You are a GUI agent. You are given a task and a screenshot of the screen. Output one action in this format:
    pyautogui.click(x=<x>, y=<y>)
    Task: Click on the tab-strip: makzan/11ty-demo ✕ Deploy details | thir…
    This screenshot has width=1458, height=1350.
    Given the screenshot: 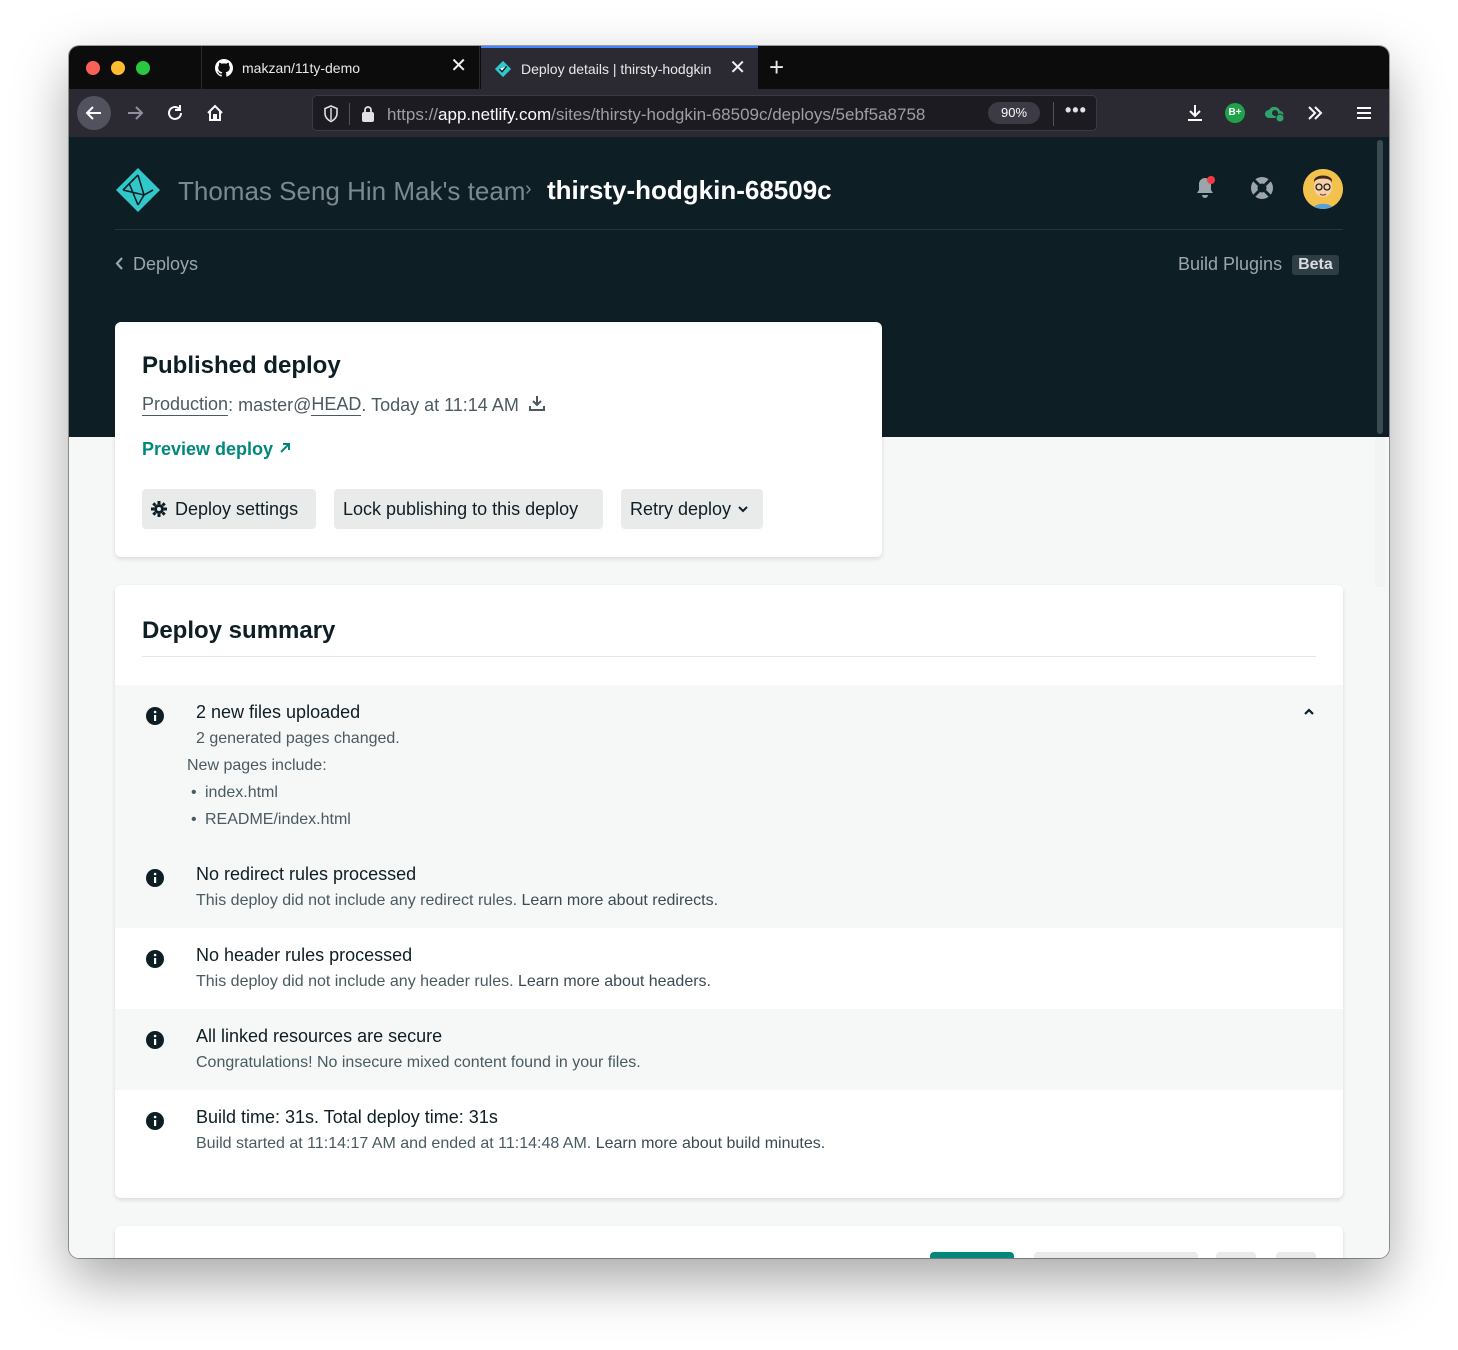 What is the action you would take?
    pyautogui.click(x=729, y=67)
    